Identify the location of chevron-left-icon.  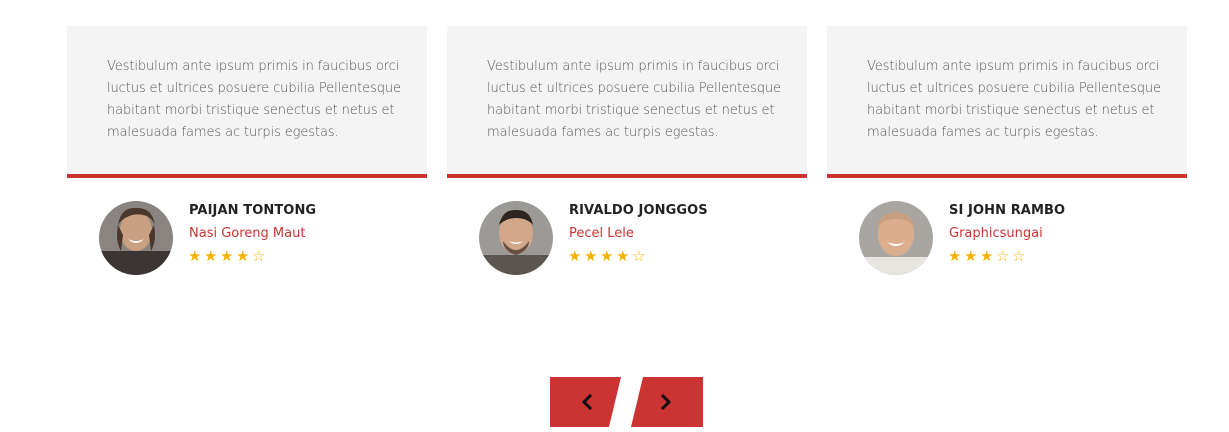
(587, 402).